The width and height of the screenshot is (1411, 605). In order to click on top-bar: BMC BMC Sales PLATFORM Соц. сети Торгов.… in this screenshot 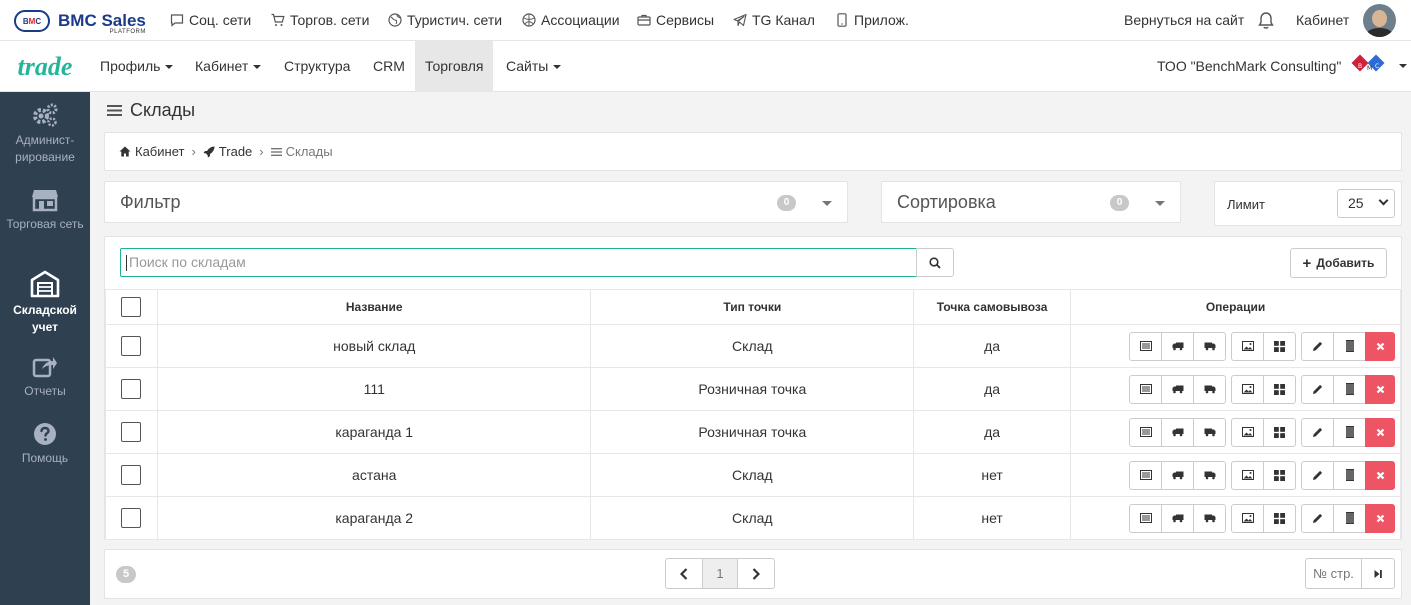, I will do `click(705, 20)`.